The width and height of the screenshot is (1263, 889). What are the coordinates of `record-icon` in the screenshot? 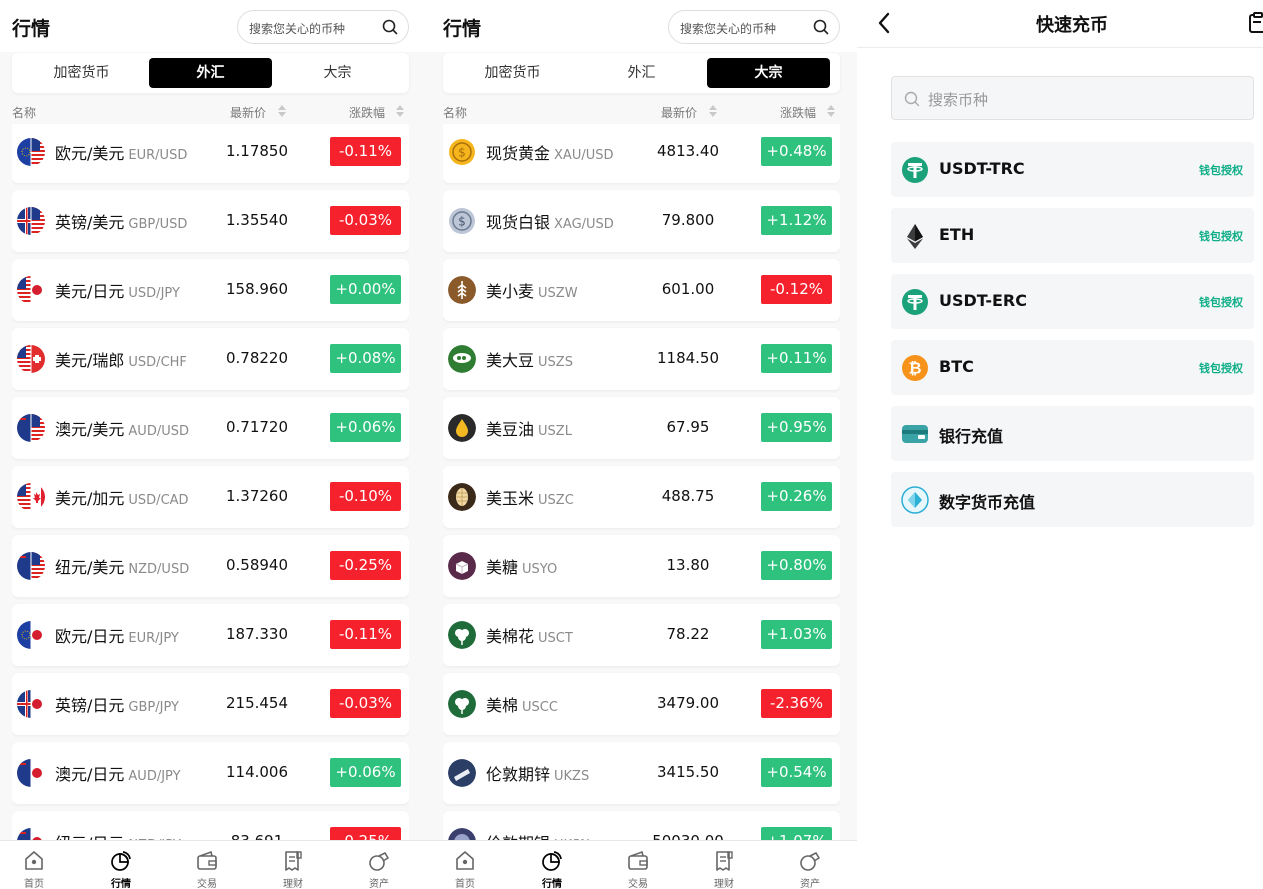 It's located at (1256, 23).